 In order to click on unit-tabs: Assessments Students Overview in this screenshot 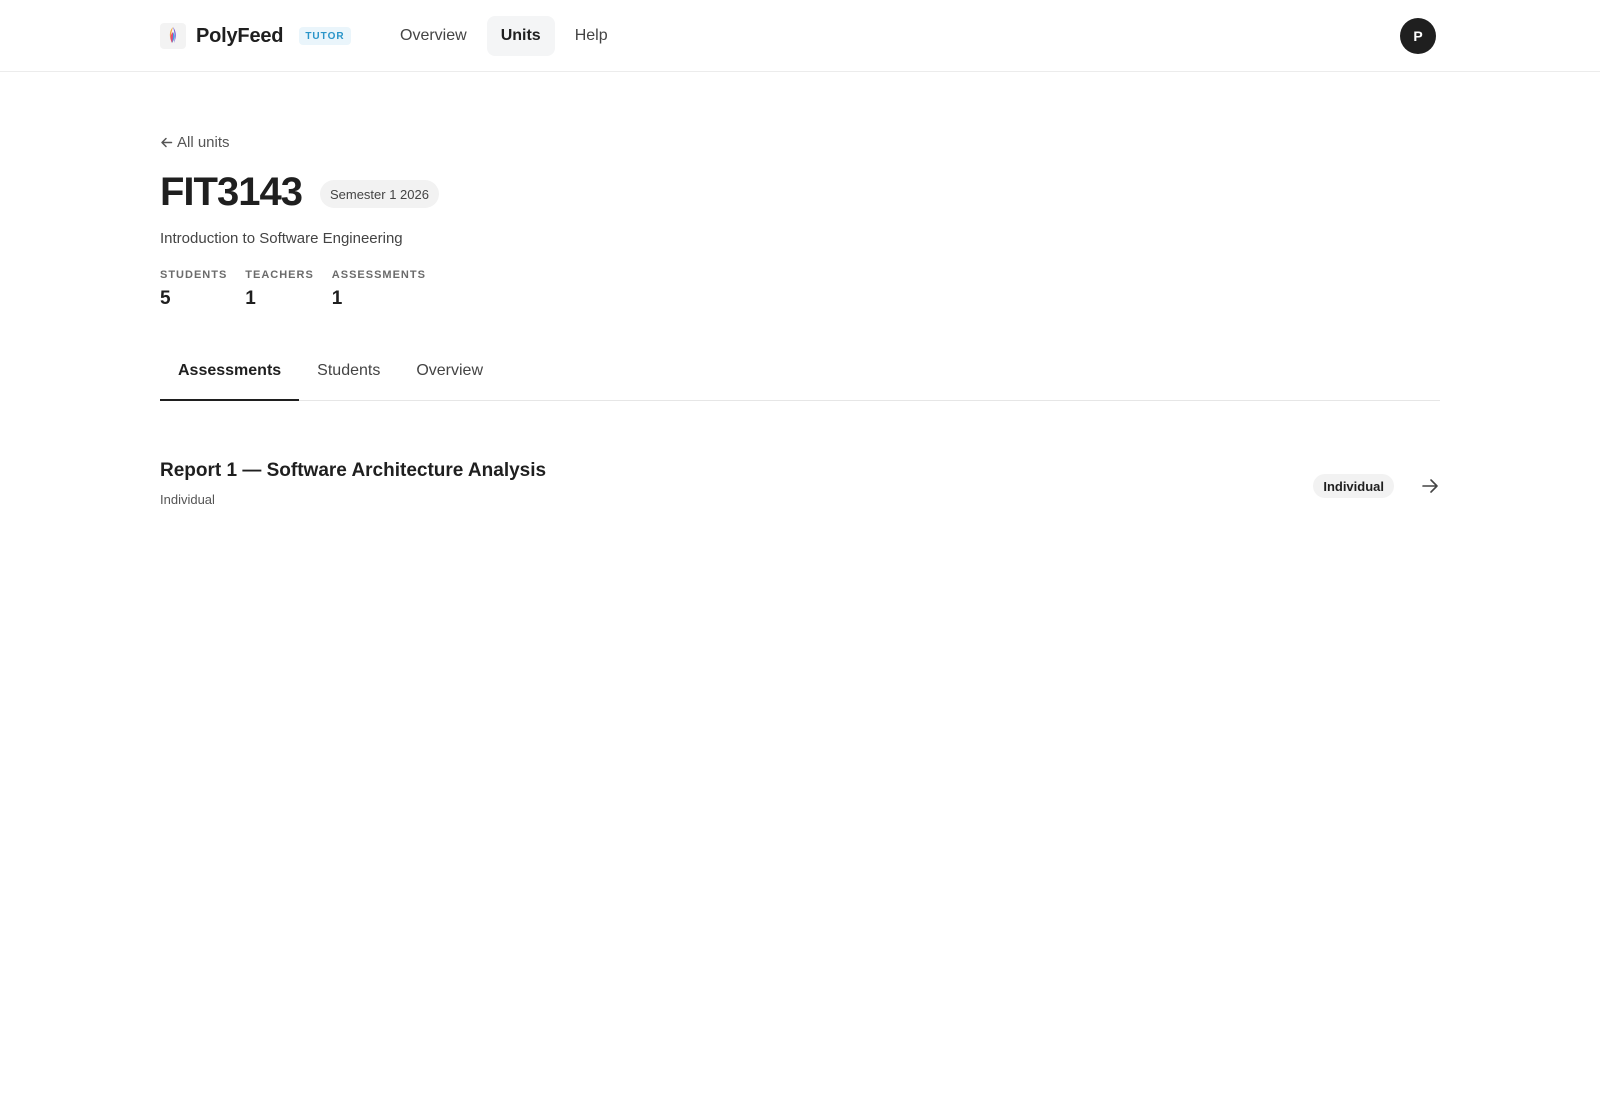, I will do `click(800, 376)`.